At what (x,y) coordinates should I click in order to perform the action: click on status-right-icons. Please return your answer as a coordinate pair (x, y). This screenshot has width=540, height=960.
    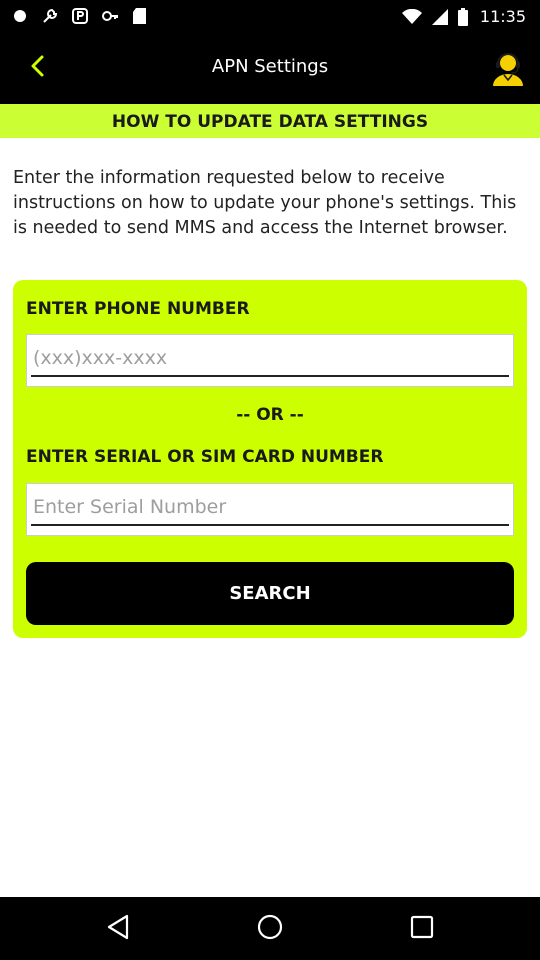
    Looking at the image, I should click on (435, 19).